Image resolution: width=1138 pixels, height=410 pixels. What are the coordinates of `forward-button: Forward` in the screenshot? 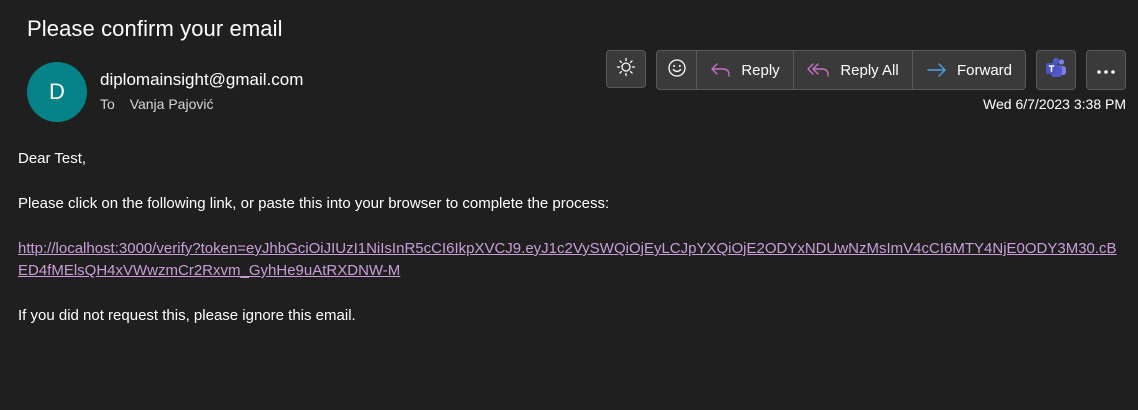 It's located at (969, 70).